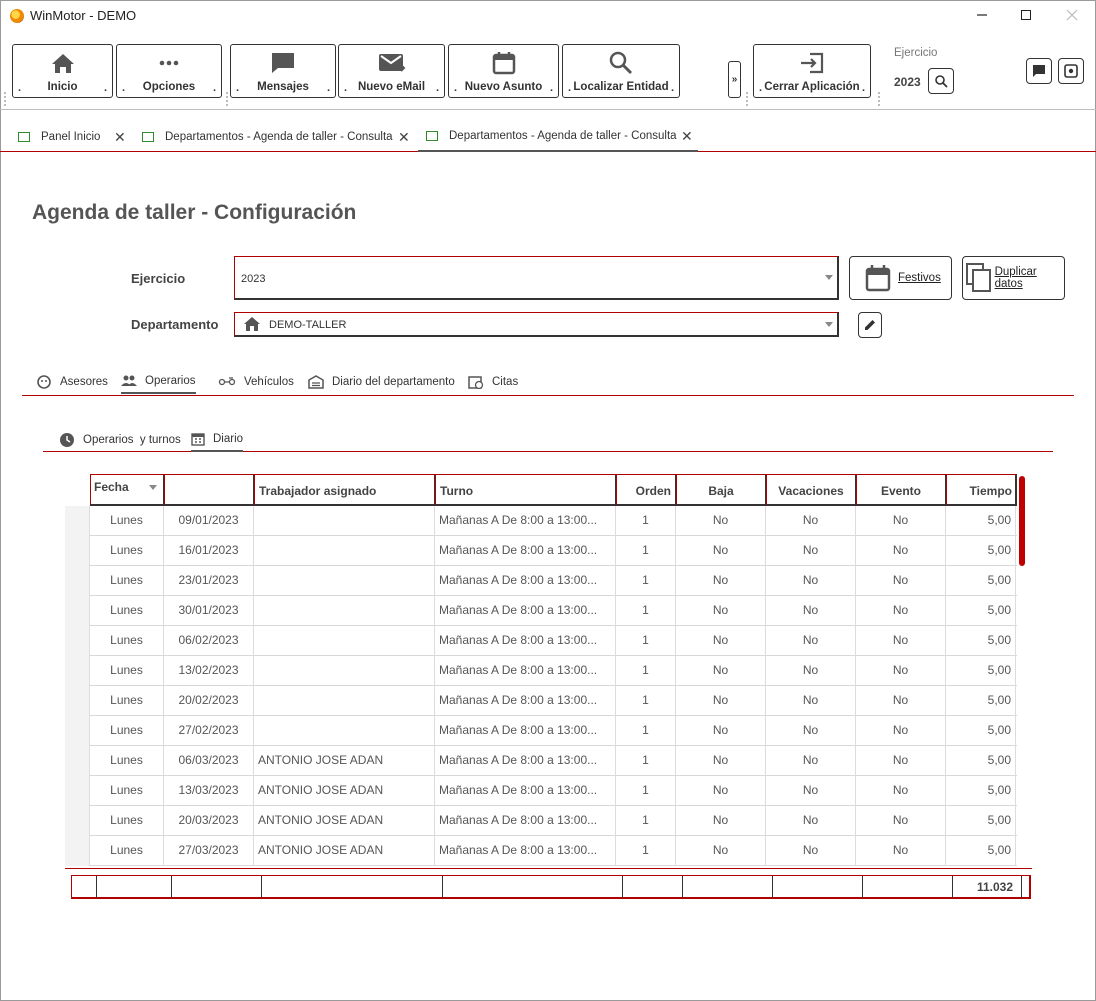  Describe the element at coordinates (1072, 15) in the screenshot. I see `close-window-button` at that location.